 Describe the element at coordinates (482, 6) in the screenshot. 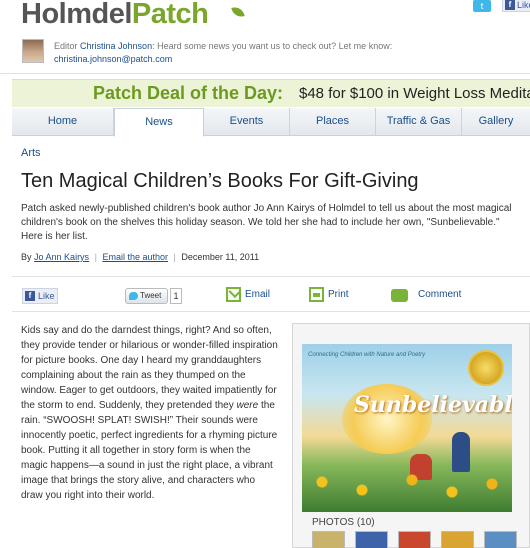

I see `twitter-follow-icon: t` at that location.